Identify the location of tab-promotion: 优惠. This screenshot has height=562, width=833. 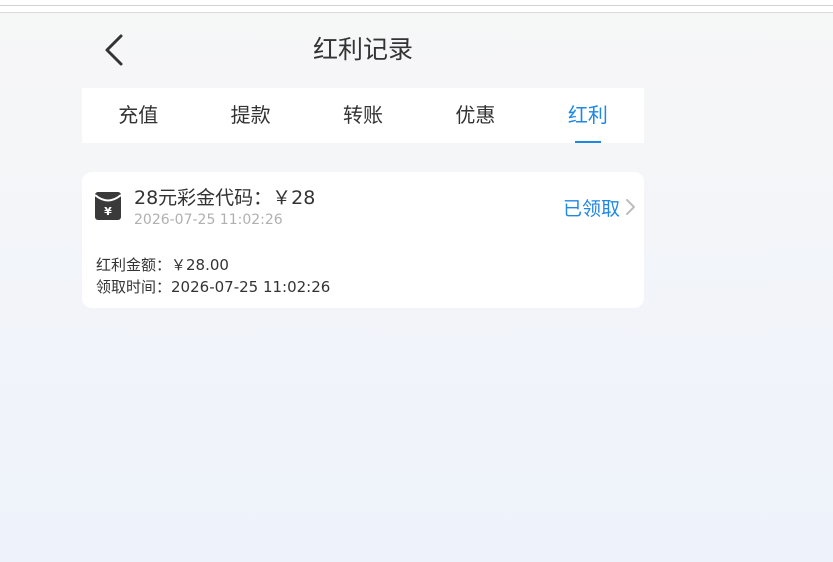
(475, 115).